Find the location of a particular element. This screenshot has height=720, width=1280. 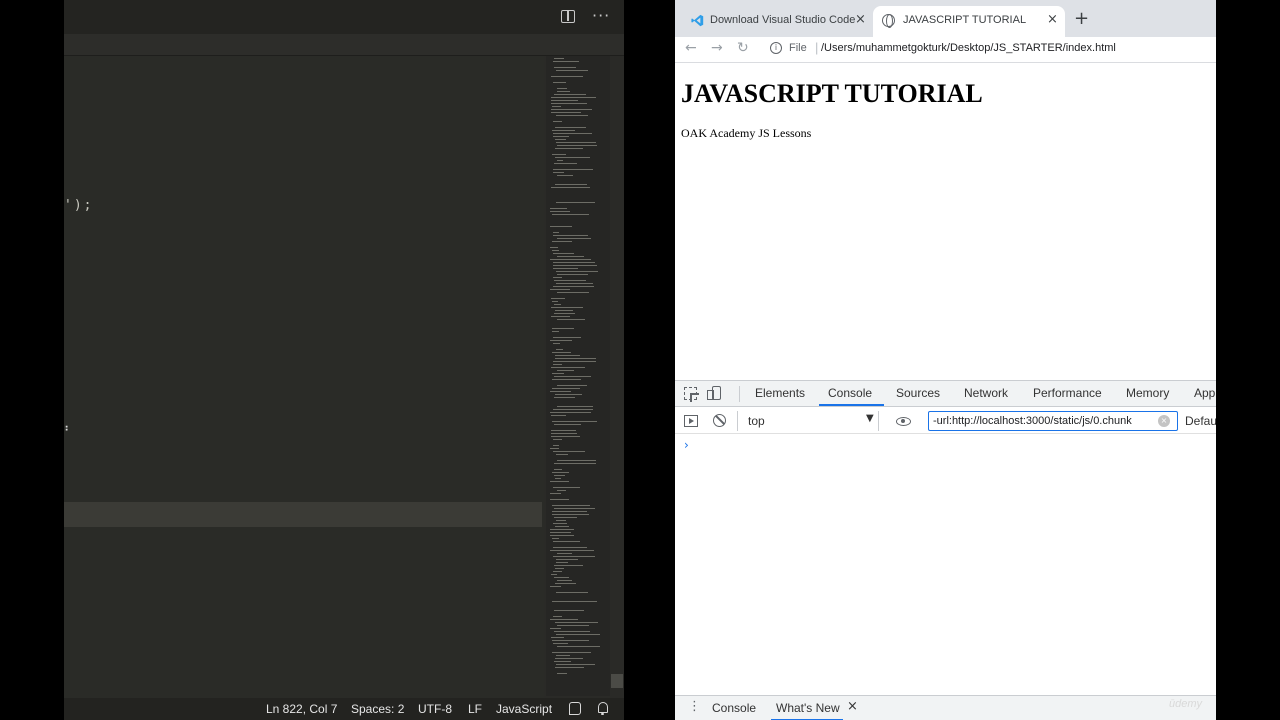

drawer-tab-console: Console is located at coordinates (734, 708).